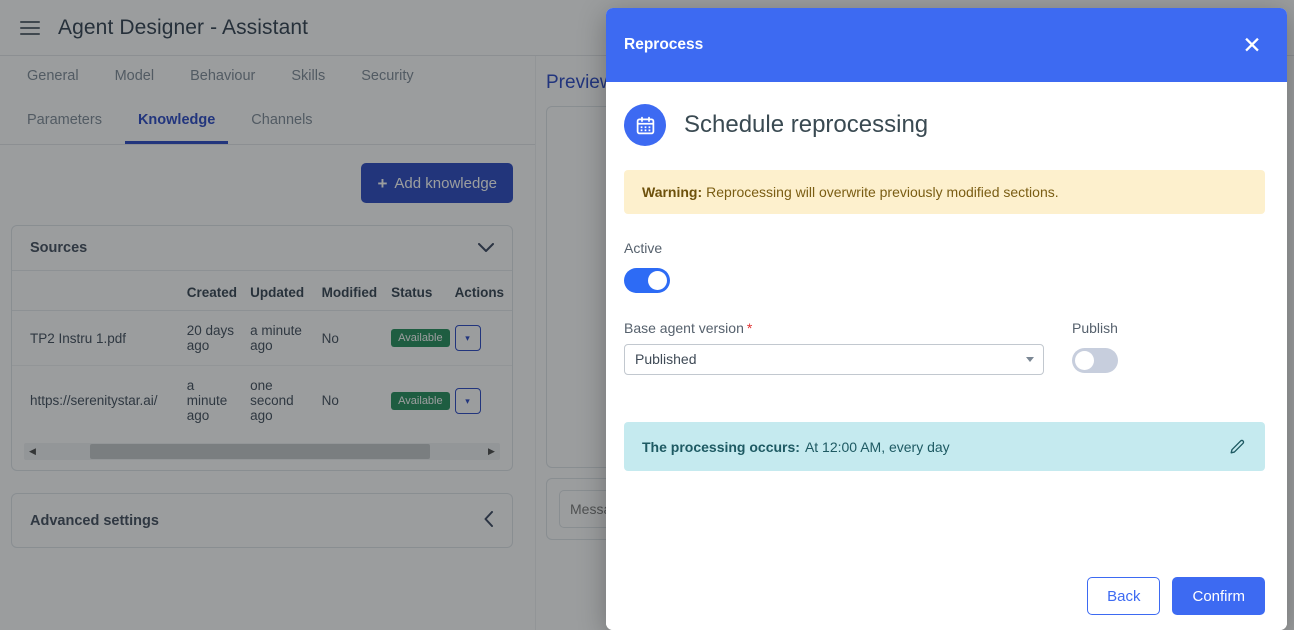  Describe the element at coordinates (1237, 446) in the screenshot. I see `pencil-icon` at that location.